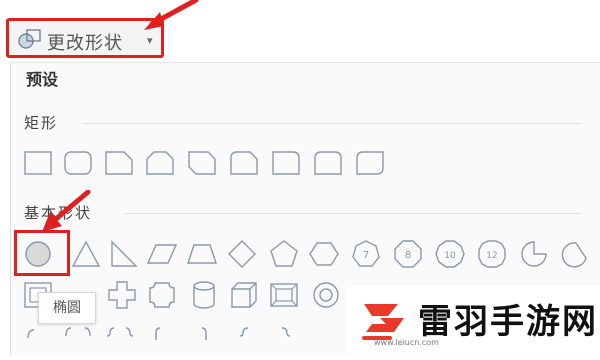 Image resolution: width=600 pixels, height=360 pixels. What do you see at coordinates (286, 163) in the screenshot?
I see `round-single-corner-rectangle-shape` at bounding box center [286, 163].